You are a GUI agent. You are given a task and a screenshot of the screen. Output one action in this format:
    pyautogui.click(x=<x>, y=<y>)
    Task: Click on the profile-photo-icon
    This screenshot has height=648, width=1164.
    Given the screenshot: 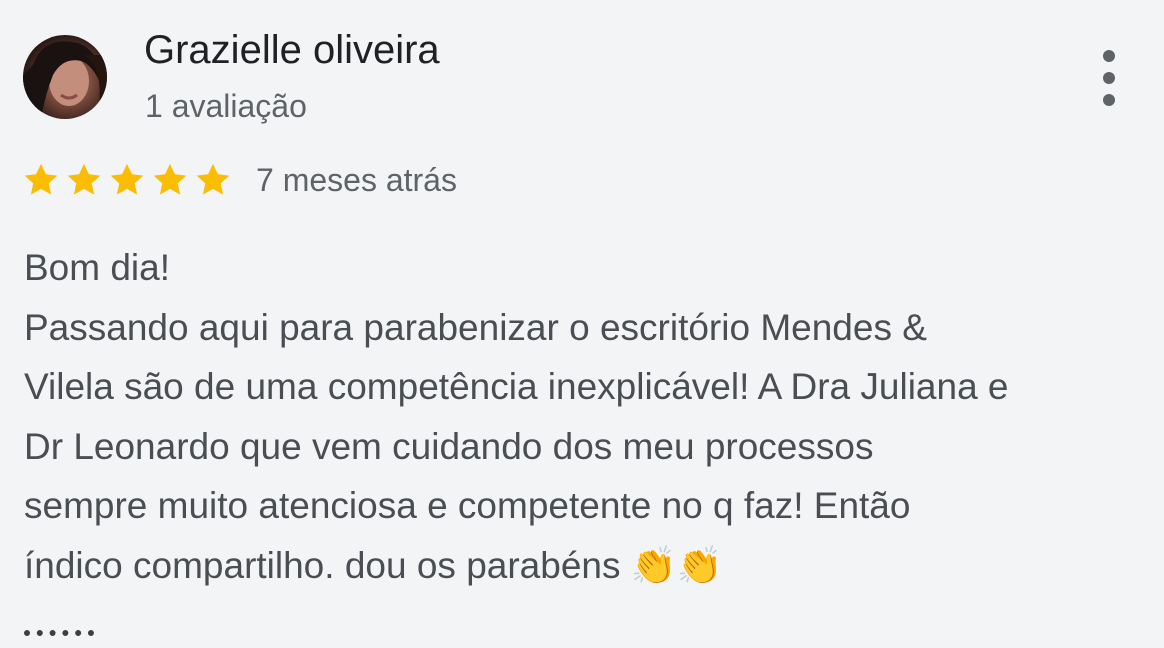 What is the action you would take?
    pyautogui.click(x=65, y=80)
    